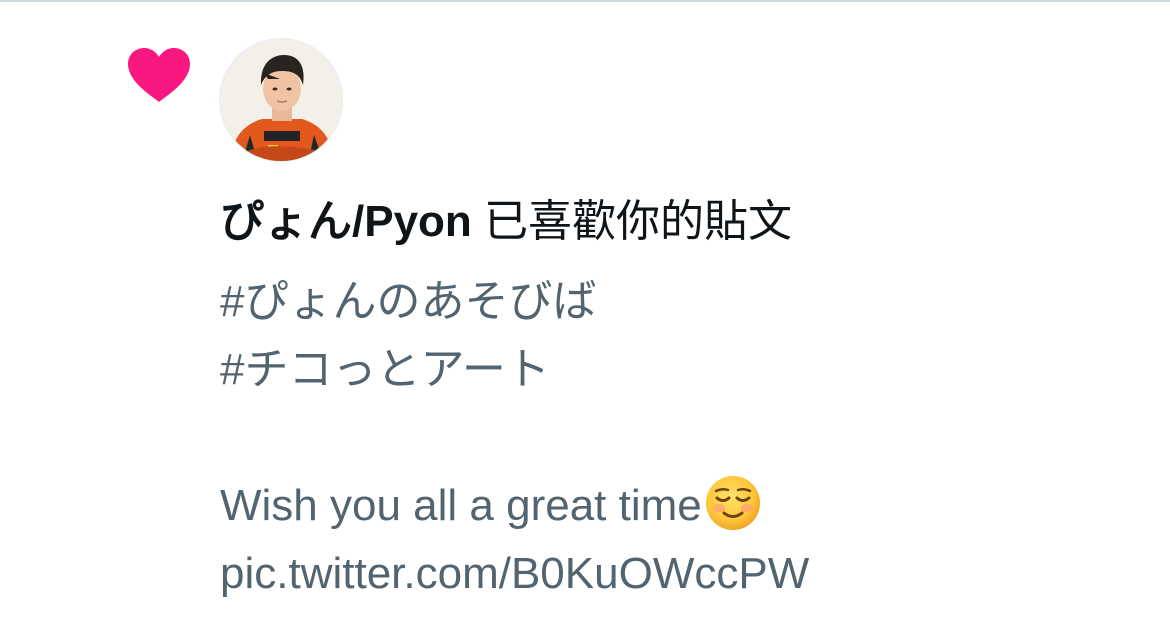 This screenshot has height=625, width=1170. Describe the element at coordinates (732, 503) in the screenshot. I see `smiling-face-icon` at that location.